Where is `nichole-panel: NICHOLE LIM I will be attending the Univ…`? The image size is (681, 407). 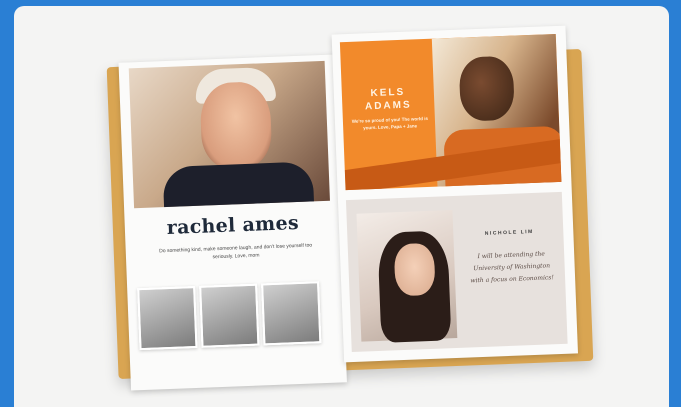 nichole-panel: NICHOLE LIM I will be attending the Univ… is located at coordinates (456, 272).